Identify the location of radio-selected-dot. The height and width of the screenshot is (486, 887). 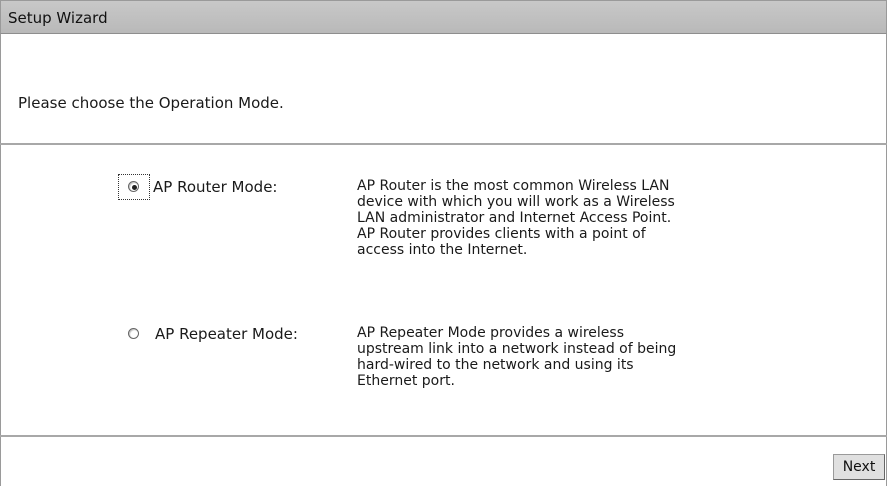
(134, 187).